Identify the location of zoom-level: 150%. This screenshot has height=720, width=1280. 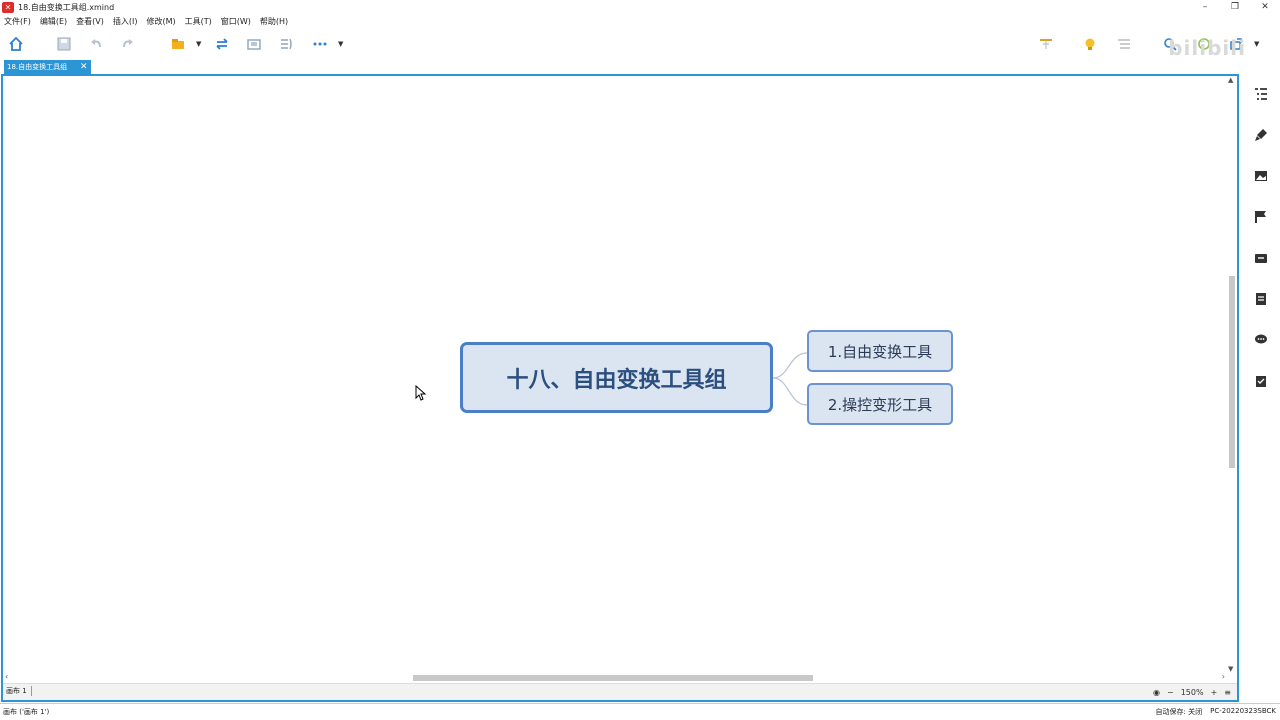
(1192, 692).